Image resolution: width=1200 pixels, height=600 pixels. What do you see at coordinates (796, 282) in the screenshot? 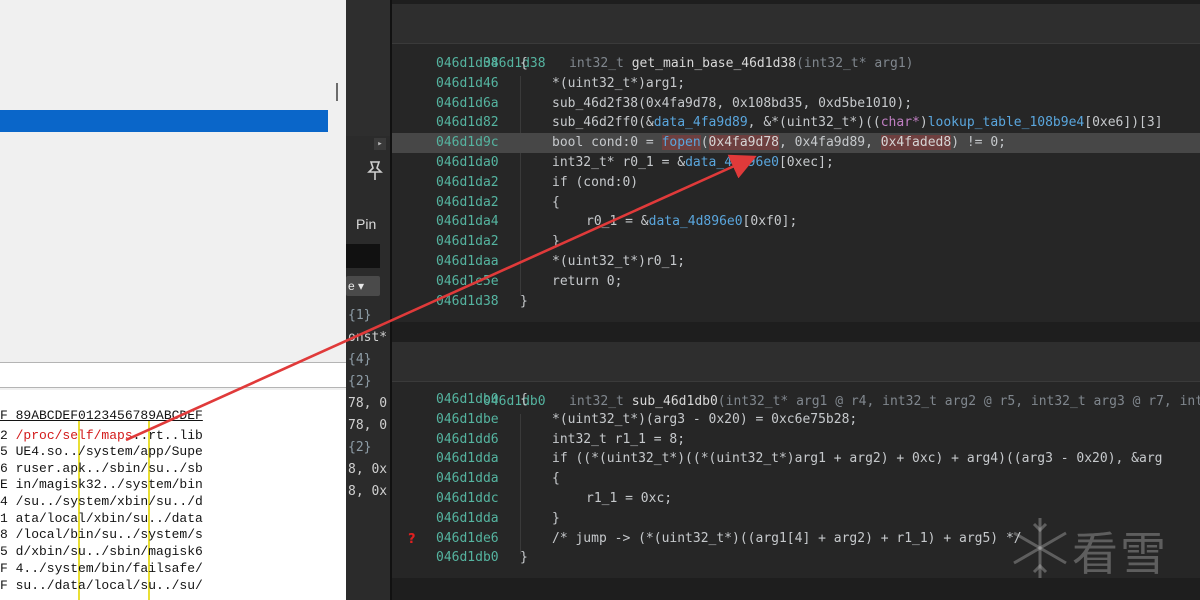
I see `code-line: 046d1e5e return 0;` at bounding box center [796, 282].